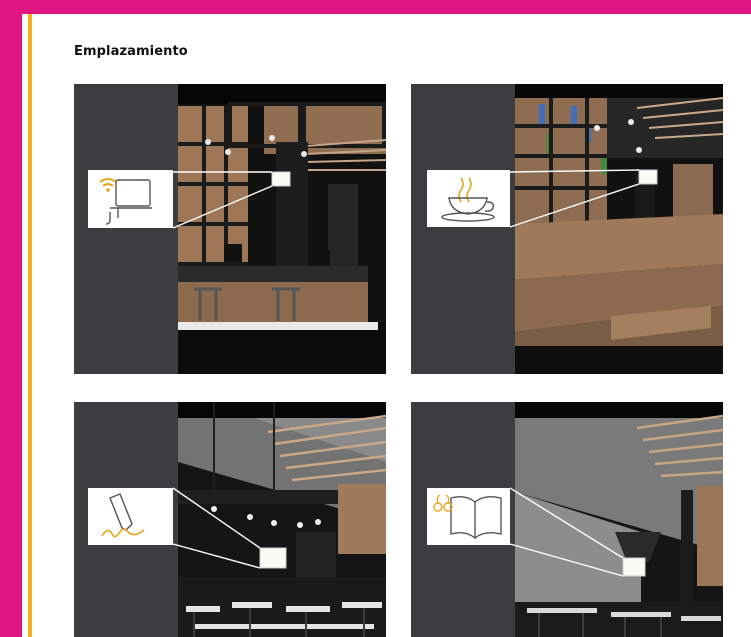  Describe the element at coordinates (375, 7) in the screenshot. I see `magenta-top-border` at that location.